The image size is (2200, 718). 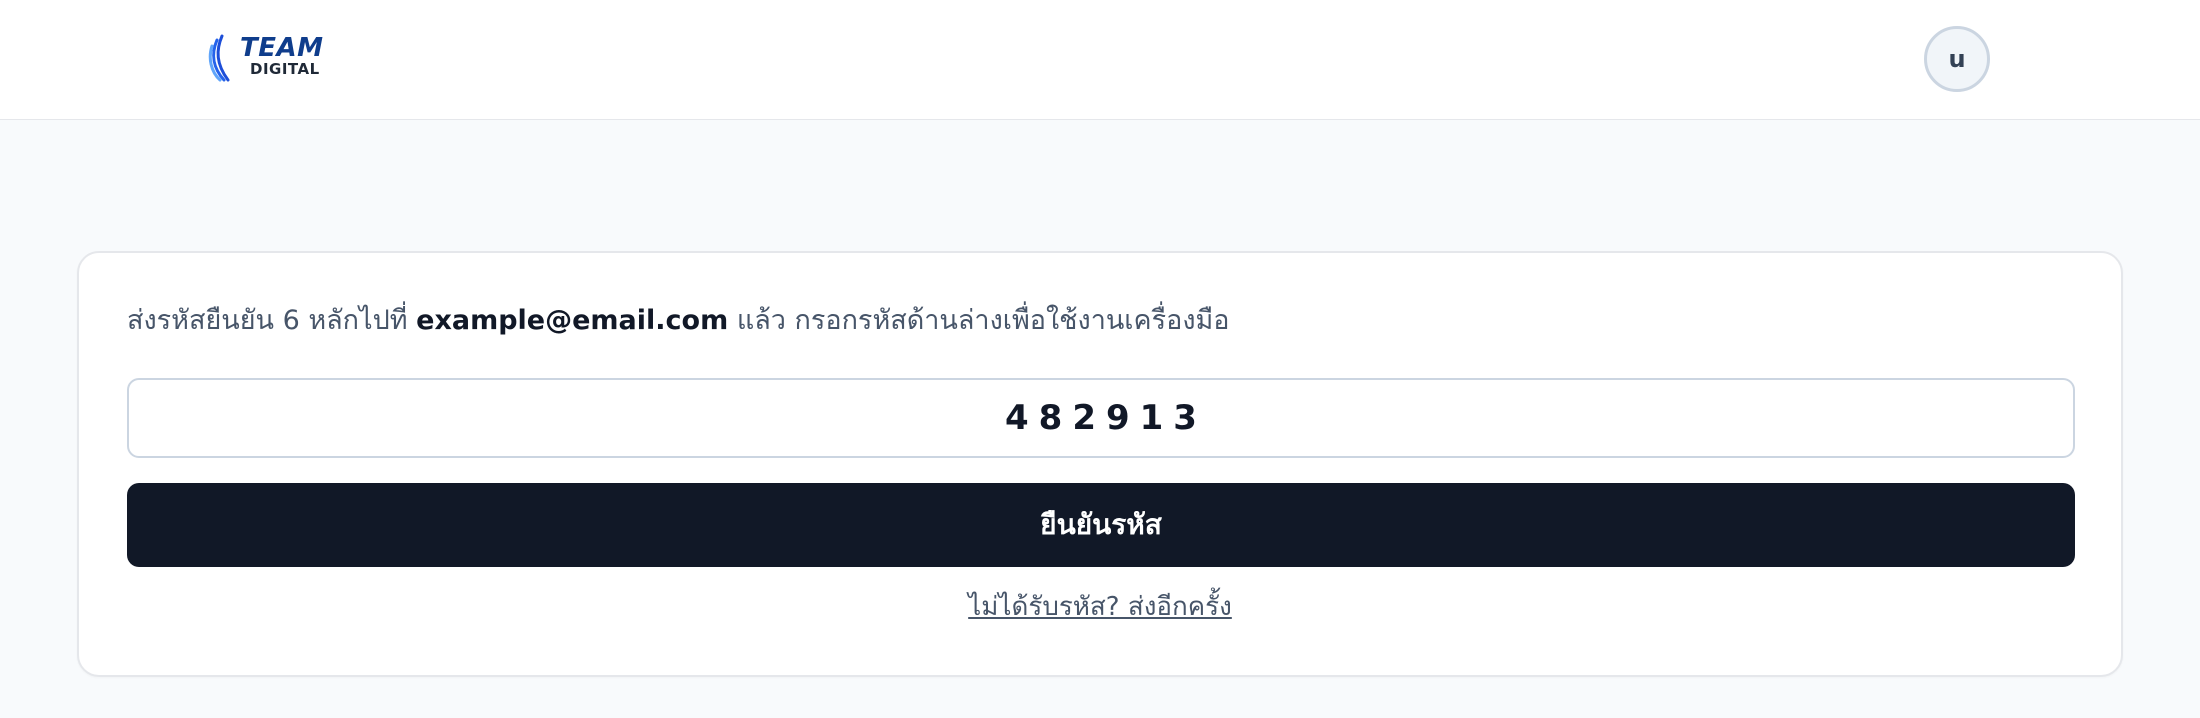 I want to click on team-digital-logo: TEAM DIGITAL, so click(x=273, y=59).